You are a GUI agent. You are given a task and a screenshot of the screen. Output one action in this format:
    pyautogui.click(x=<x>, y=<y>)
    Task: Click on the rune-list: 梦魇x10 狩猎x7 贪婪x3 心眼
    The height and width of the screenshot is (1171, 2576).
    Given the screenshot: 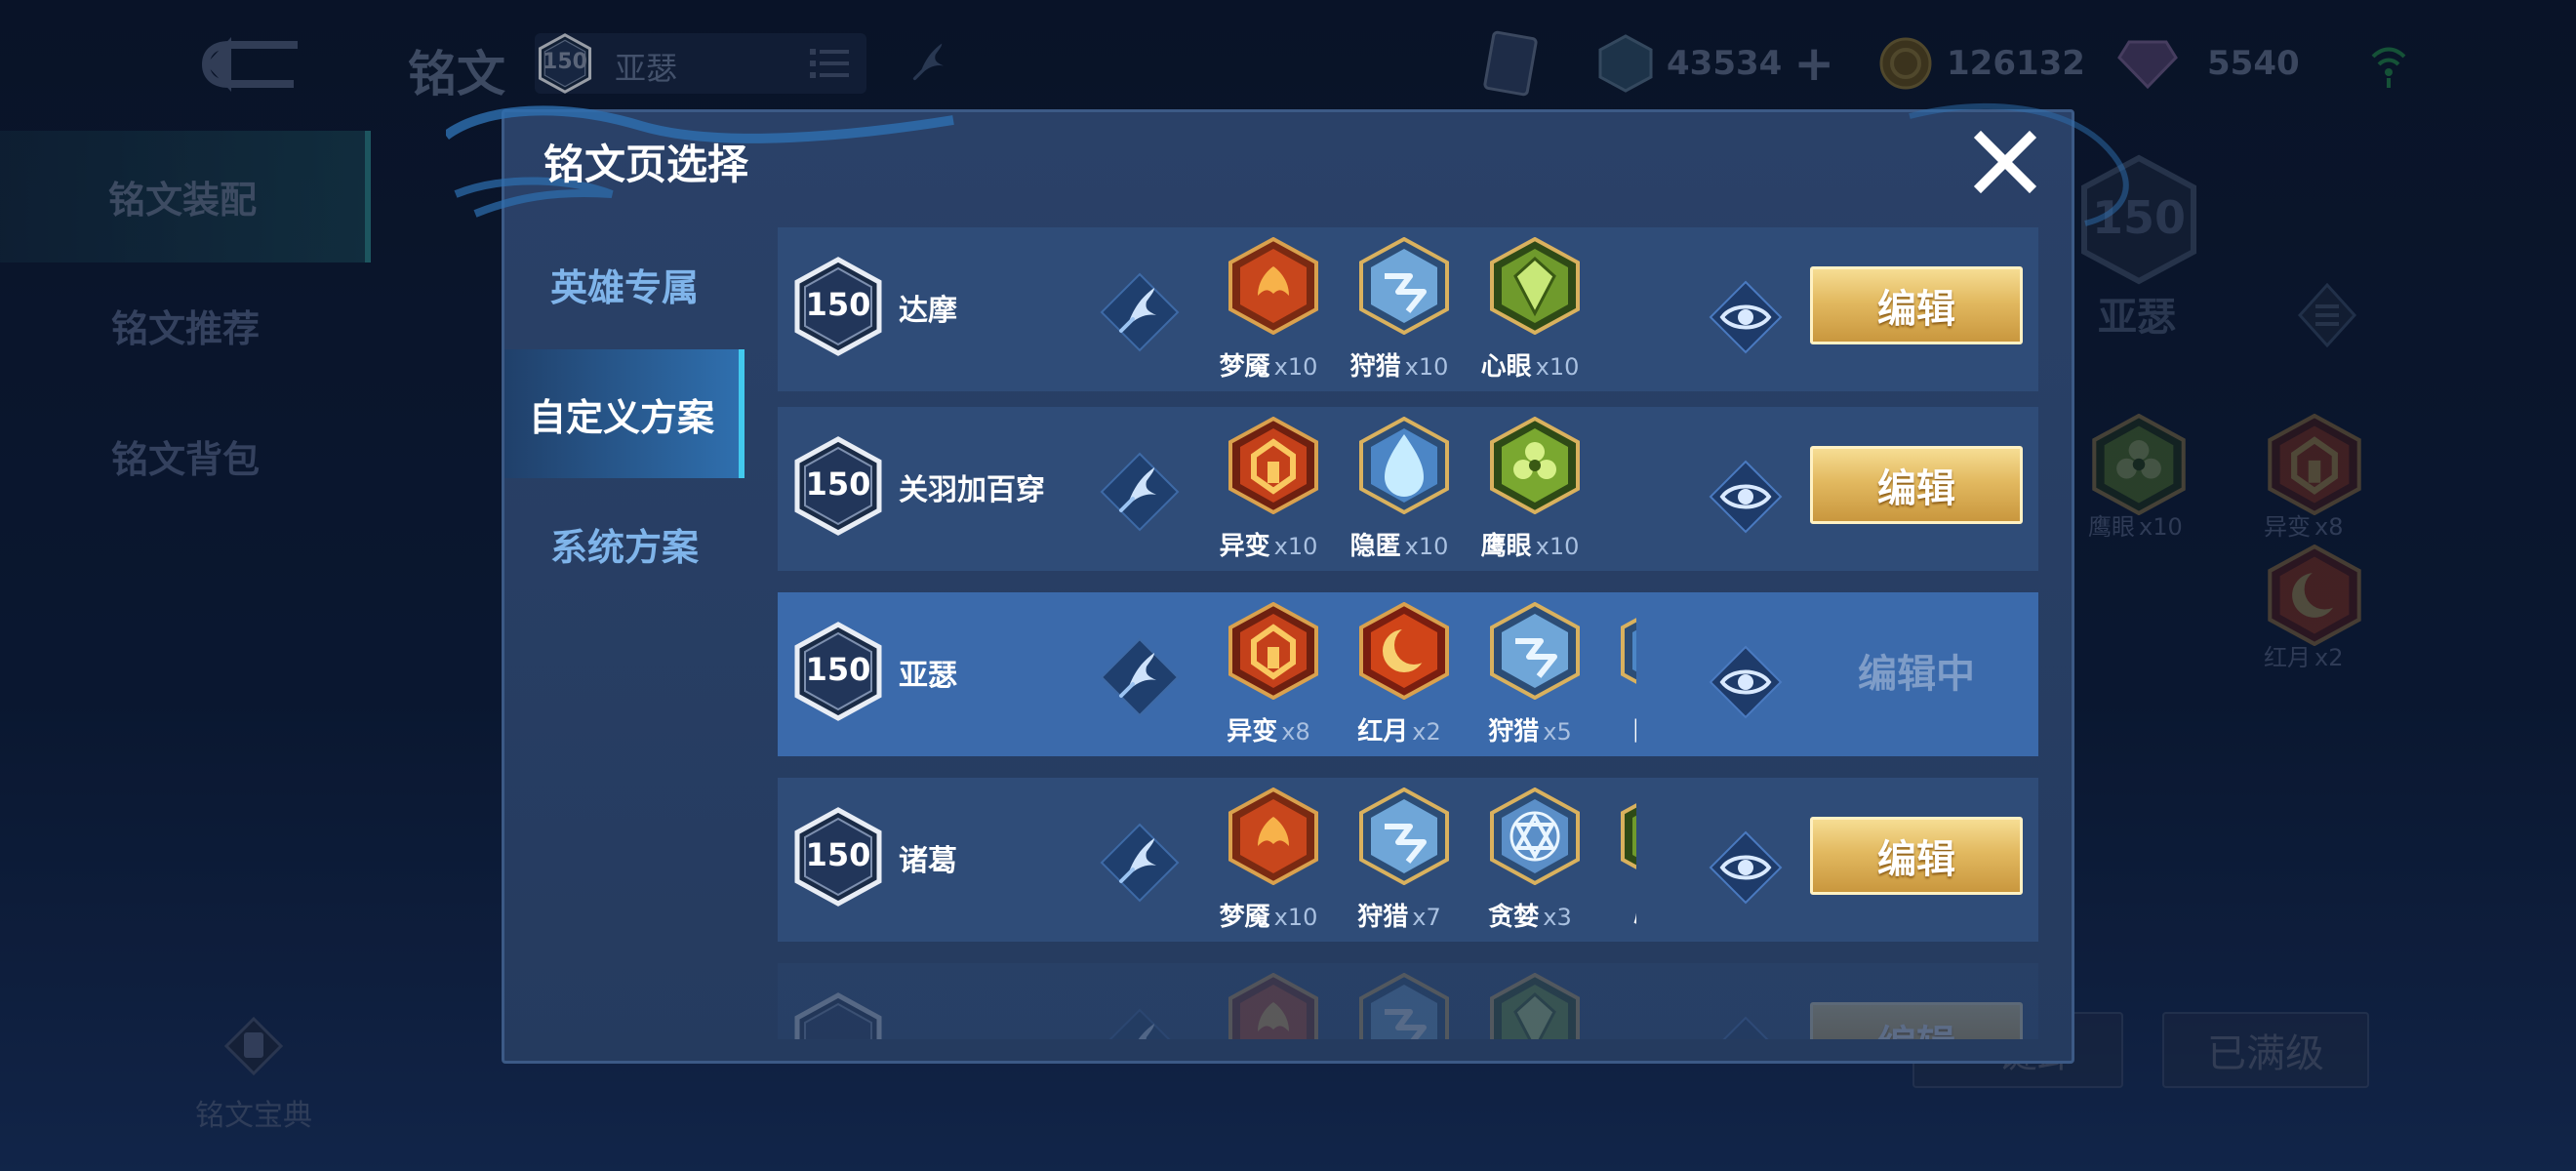 What is the action you would take?
    pyautogui.click(x=1419, y=860)
    